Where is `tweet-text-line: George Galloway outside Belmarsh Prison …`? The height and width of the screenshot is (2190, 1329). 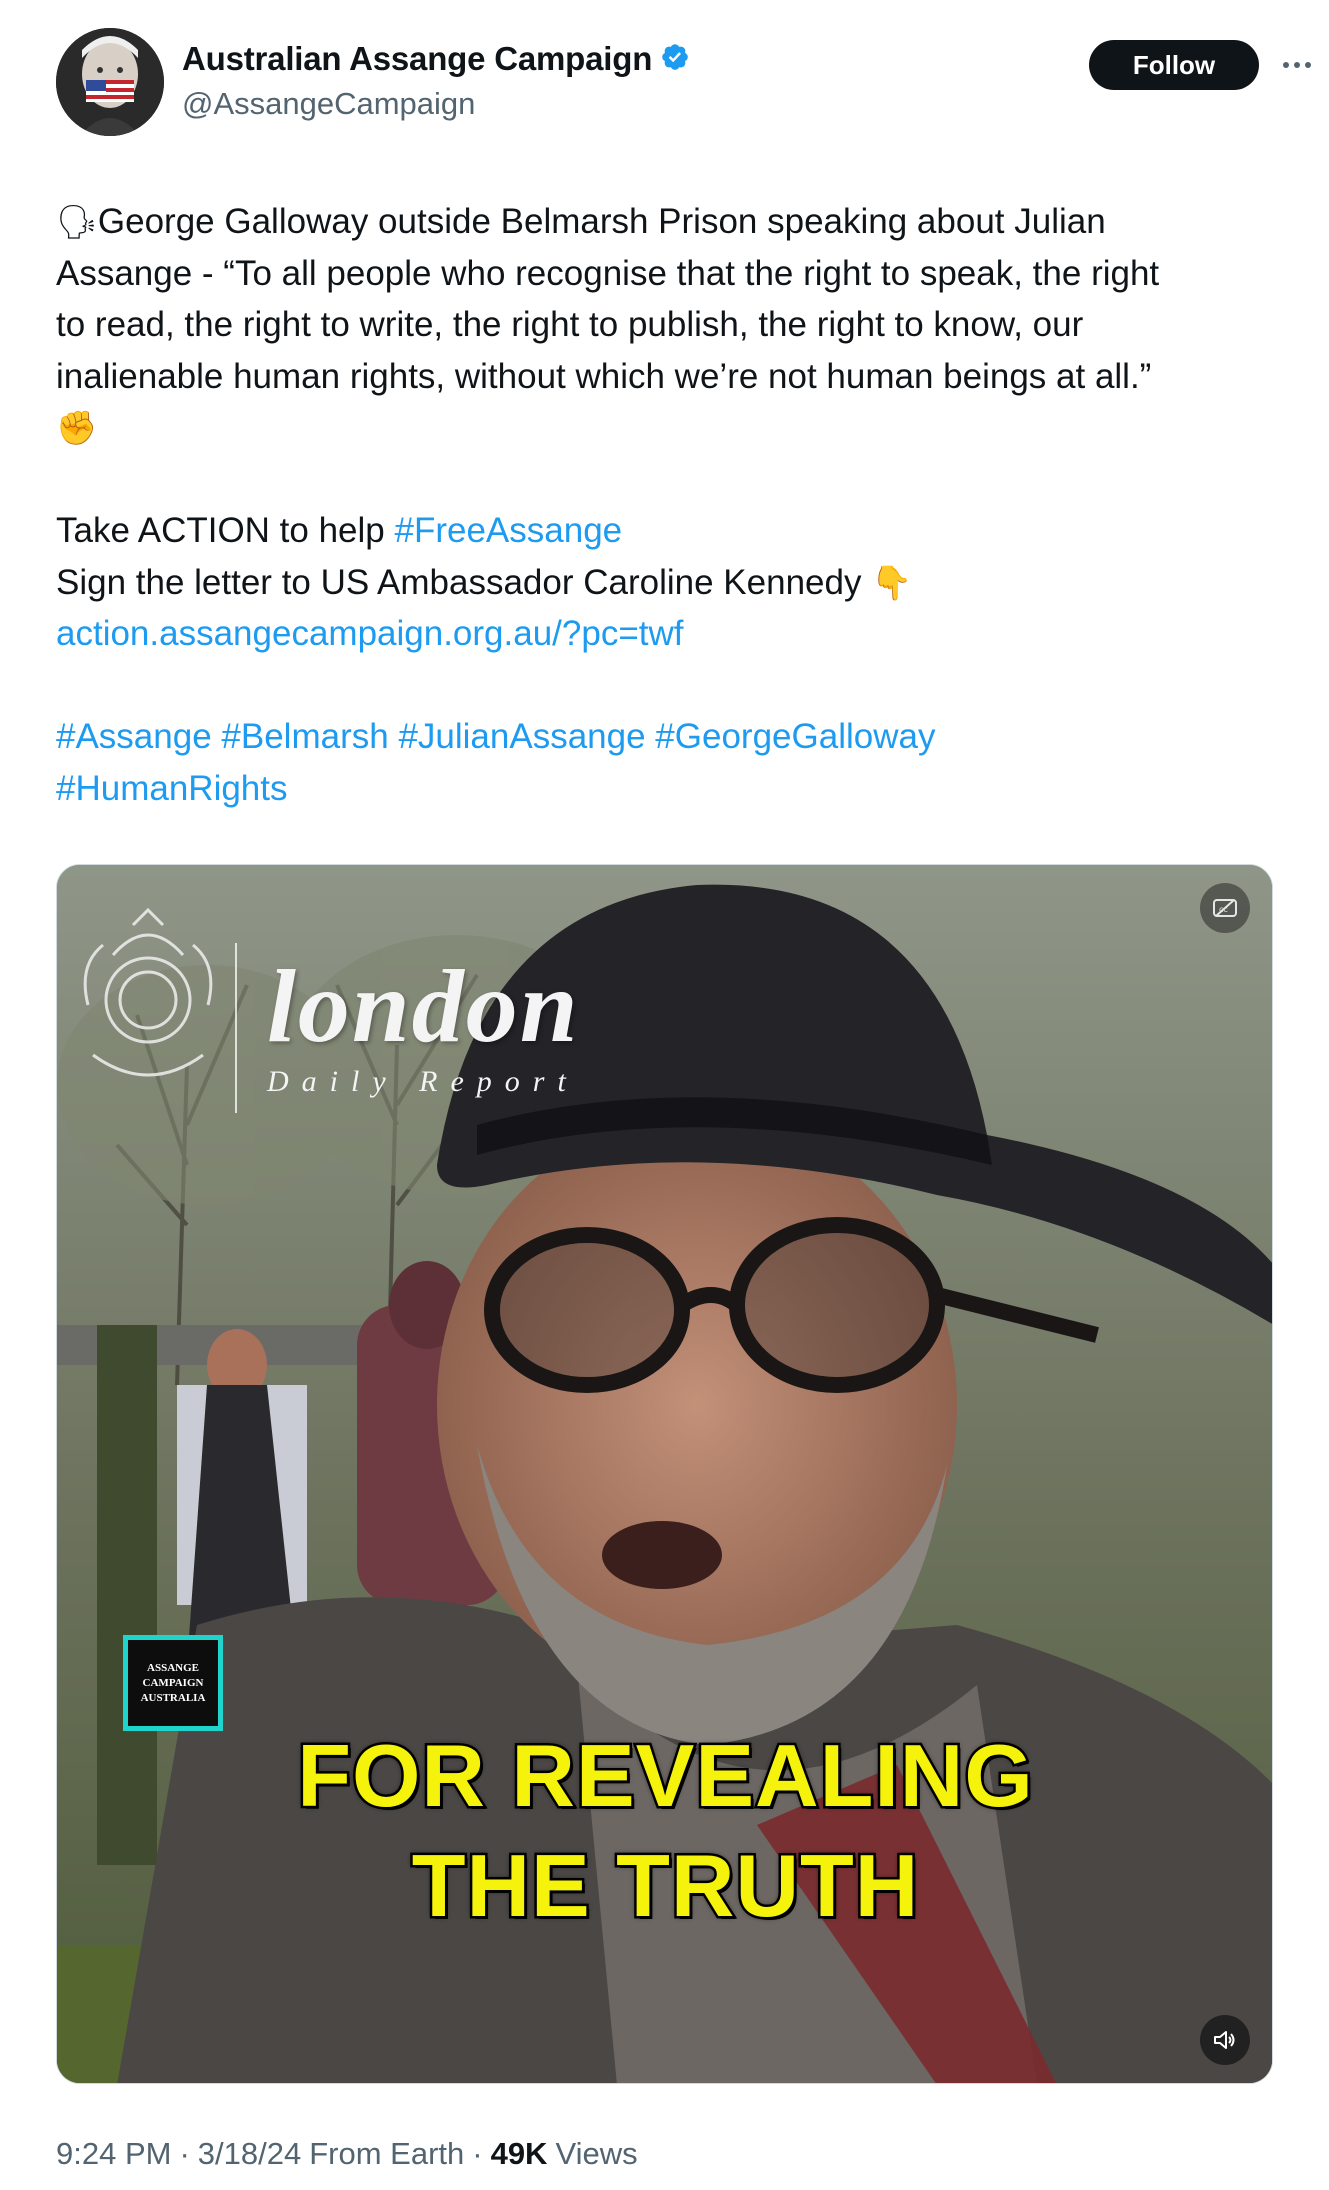 tweet-text-line: George Galloway outside Belmarsh Prison … is located at coordinates (601, 221).